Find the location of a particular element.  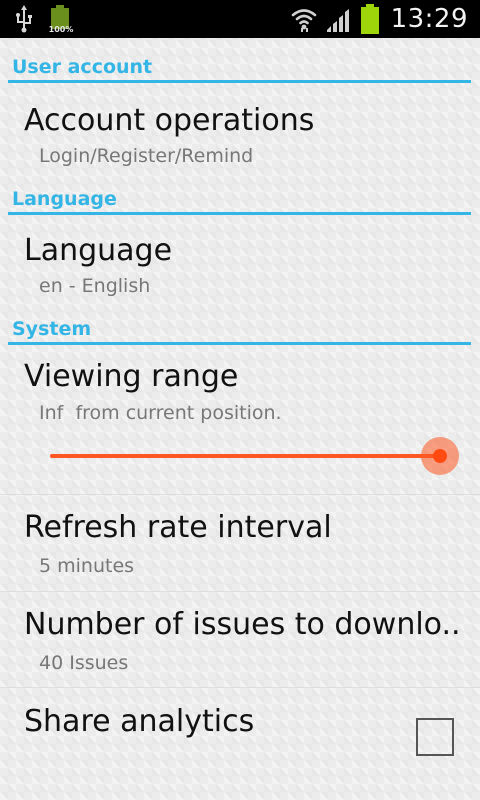

category-language: Language is located at coordinates (239, 199).